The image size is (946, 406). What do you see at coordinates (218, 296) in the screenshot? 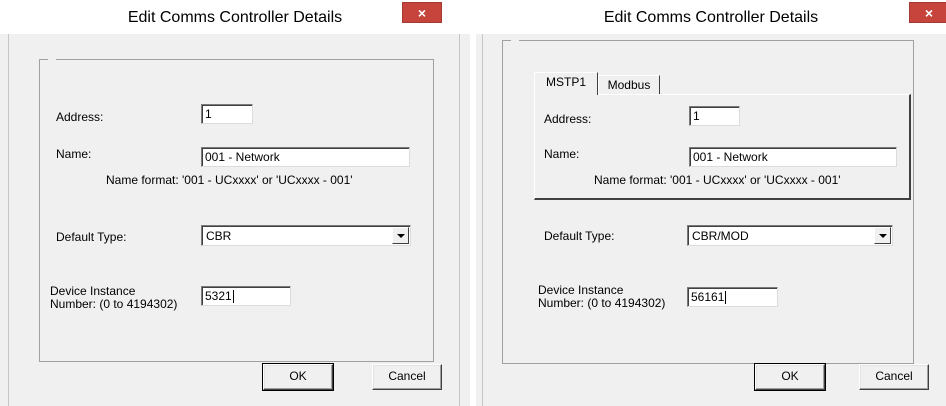
I see `device-instance-value: 5321` at bounding box center [218, 296].